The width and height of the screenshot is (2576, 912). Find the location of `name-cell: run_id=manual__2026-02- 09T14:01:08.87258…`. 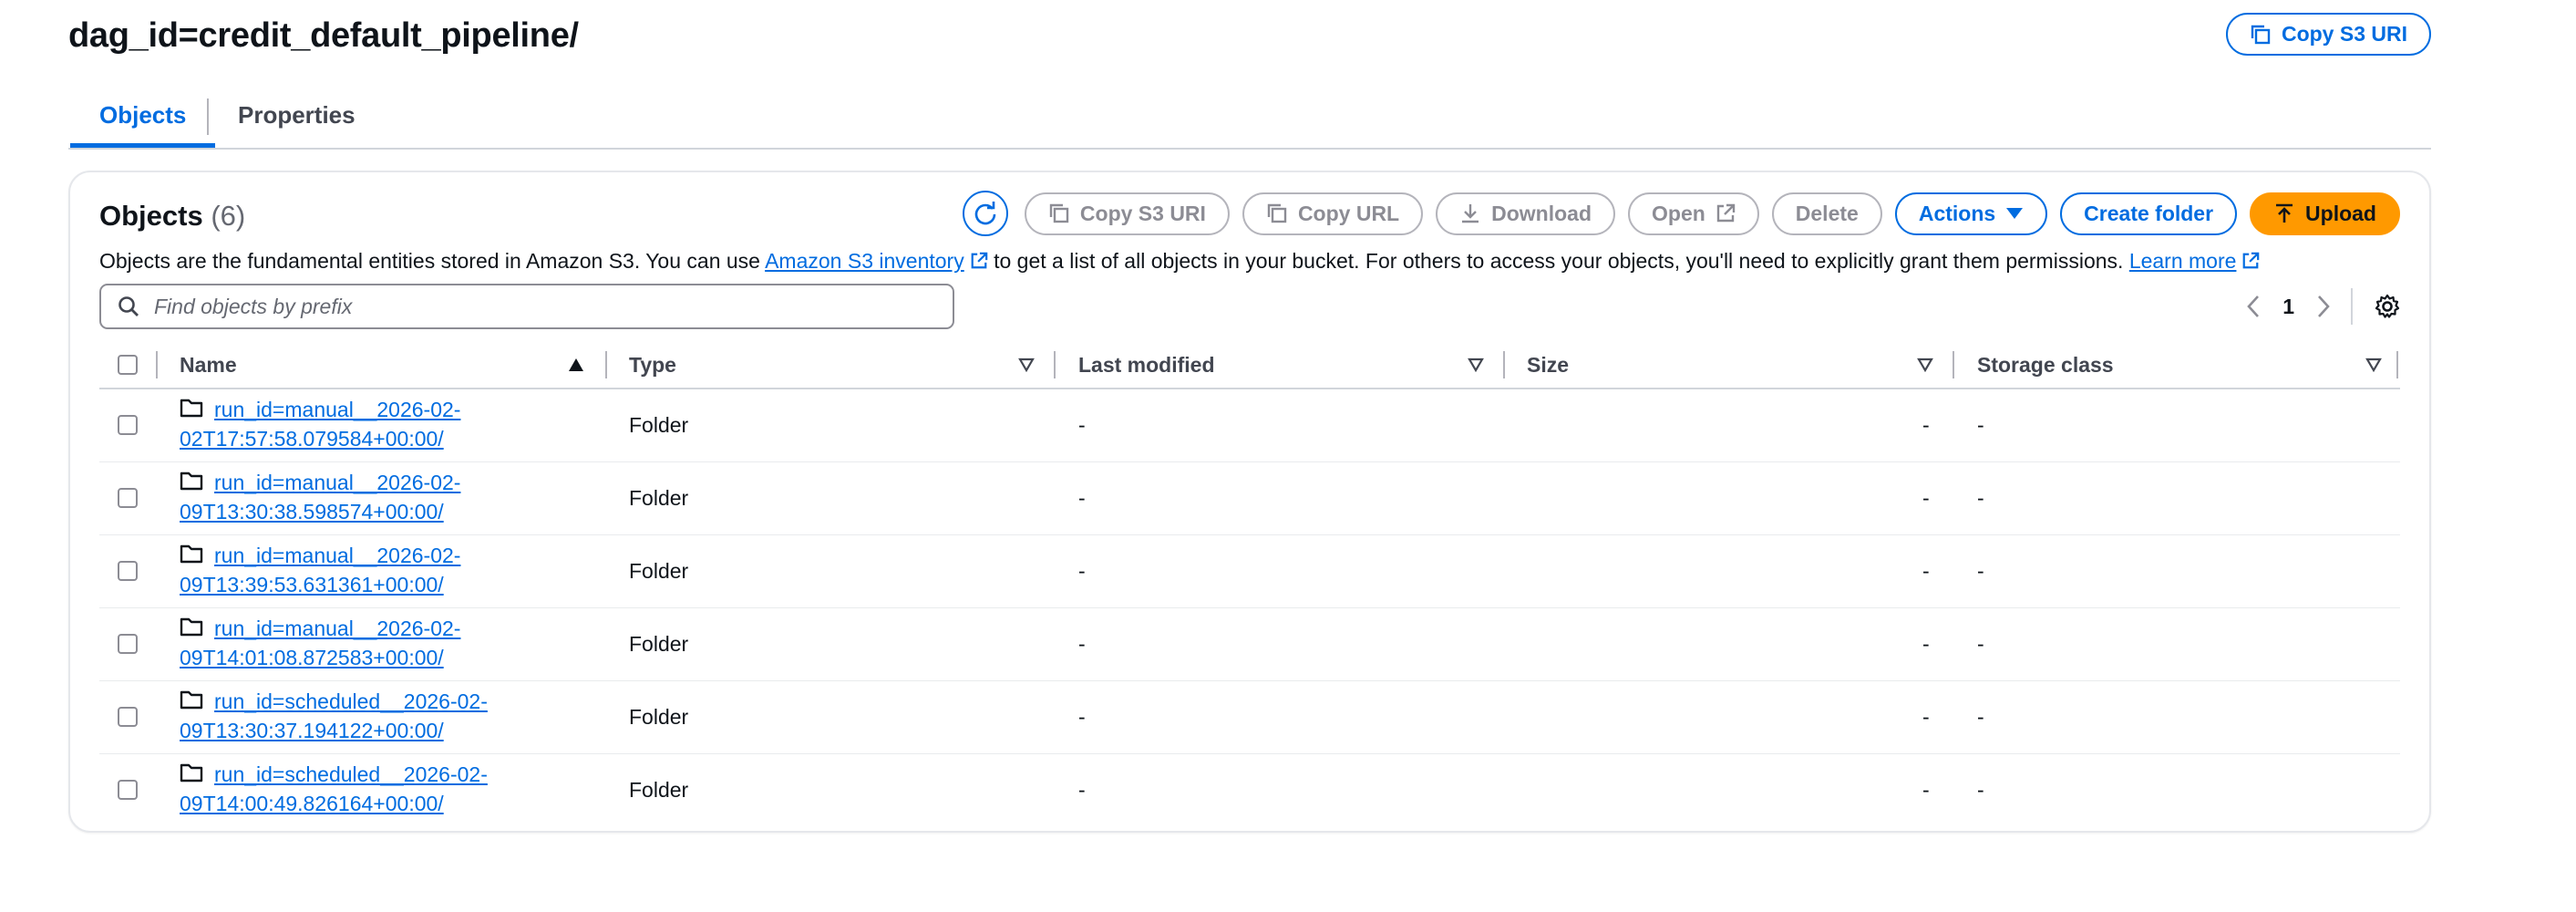

name-cell: run_id=manual__2026-02- 09T14:01:08.87258… is located at coordinates (353, 643).